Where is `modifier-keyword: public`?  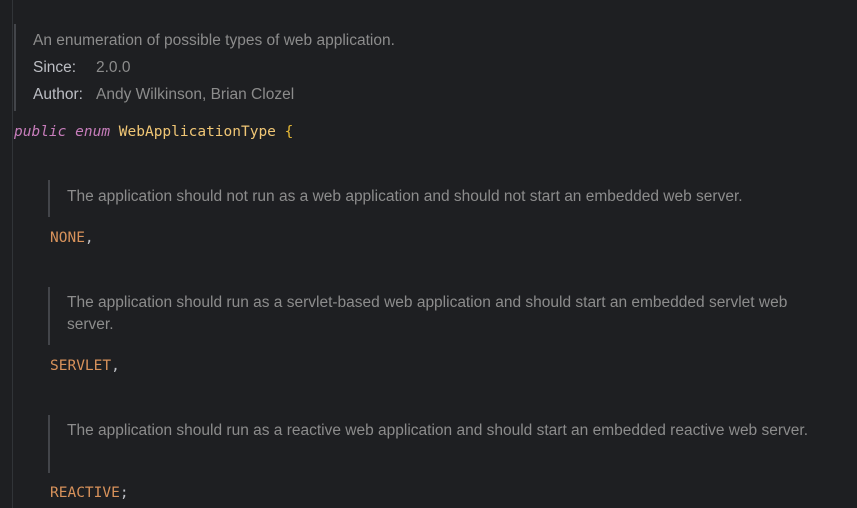
modifier-keyword: public is located at coordinates (40, 132).